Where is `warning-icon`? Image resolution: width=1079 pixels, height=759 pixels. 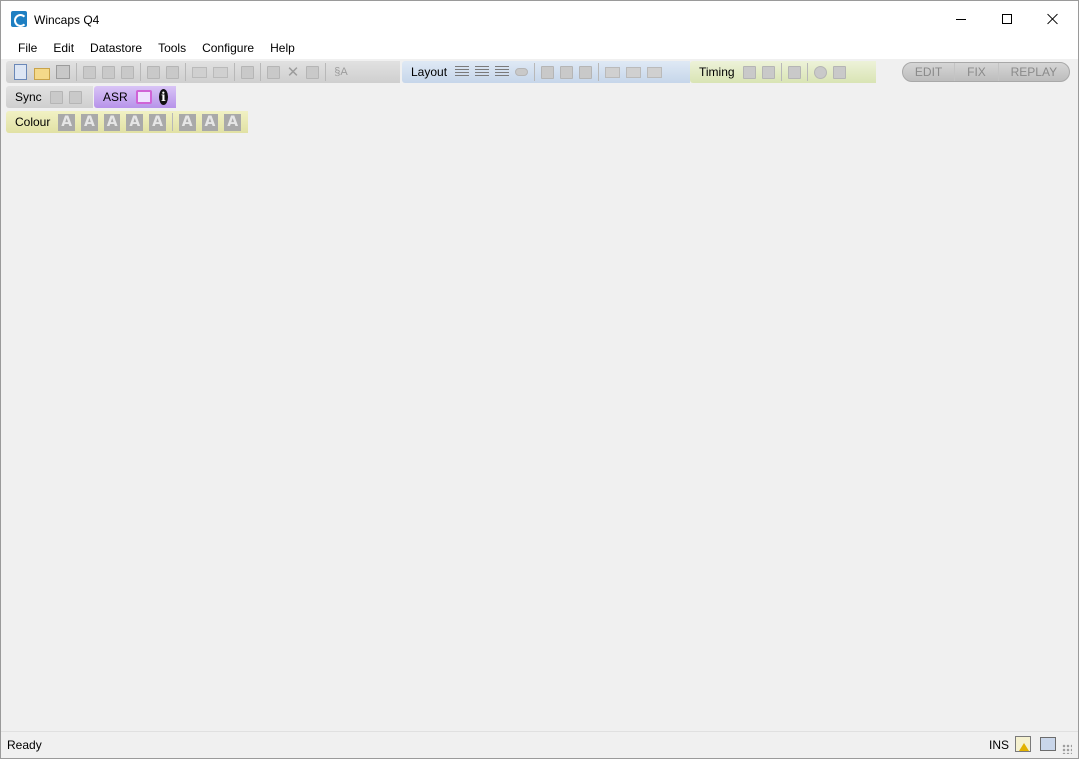 warning-icon is located at coordinates (1023, 744).